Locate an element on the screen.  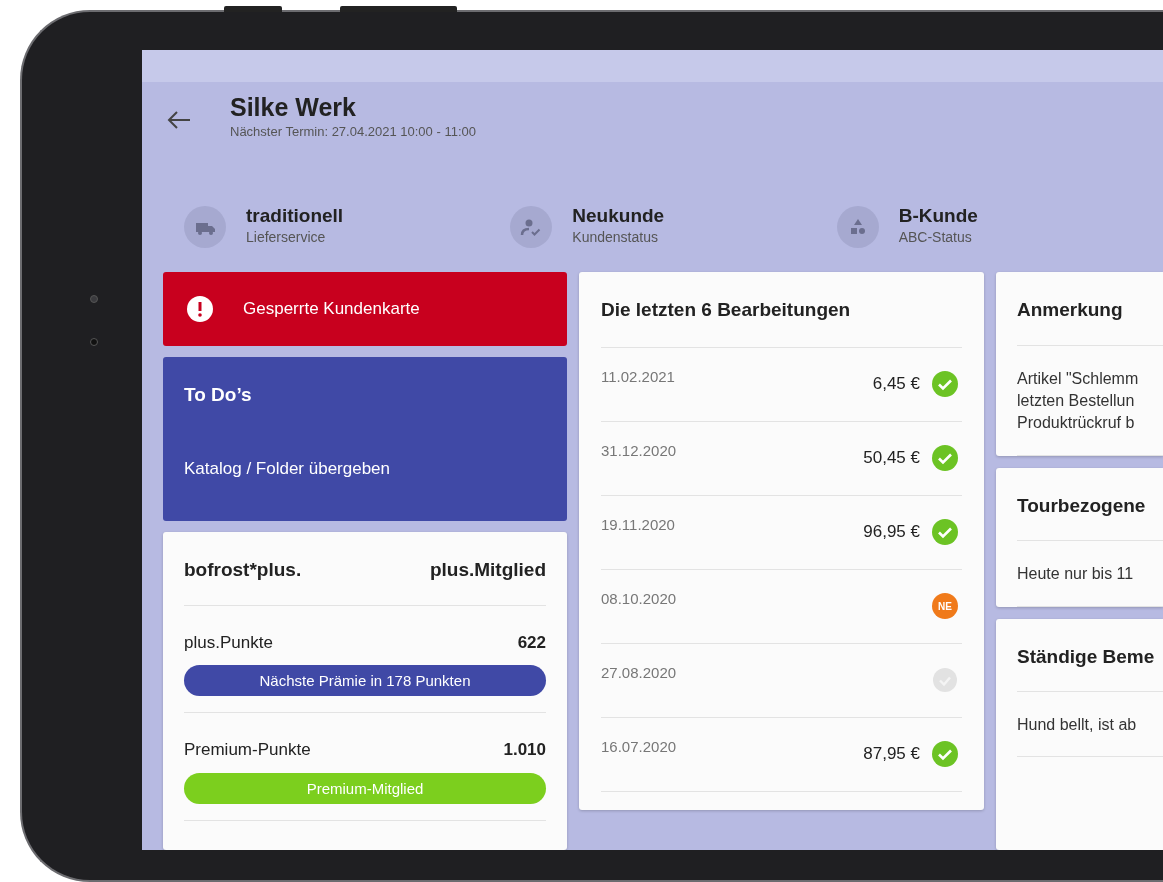
status-label: Kundenstatus is located at coordinates (615, 237).